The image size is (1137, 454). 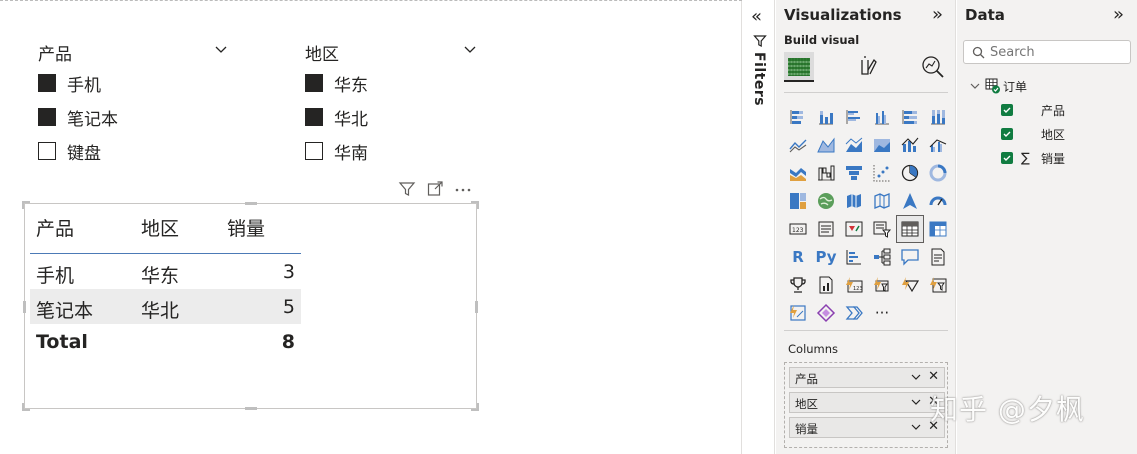 I want to click on slicer-region: 地区 华东 华北 华南, so click(x=391, y=99).